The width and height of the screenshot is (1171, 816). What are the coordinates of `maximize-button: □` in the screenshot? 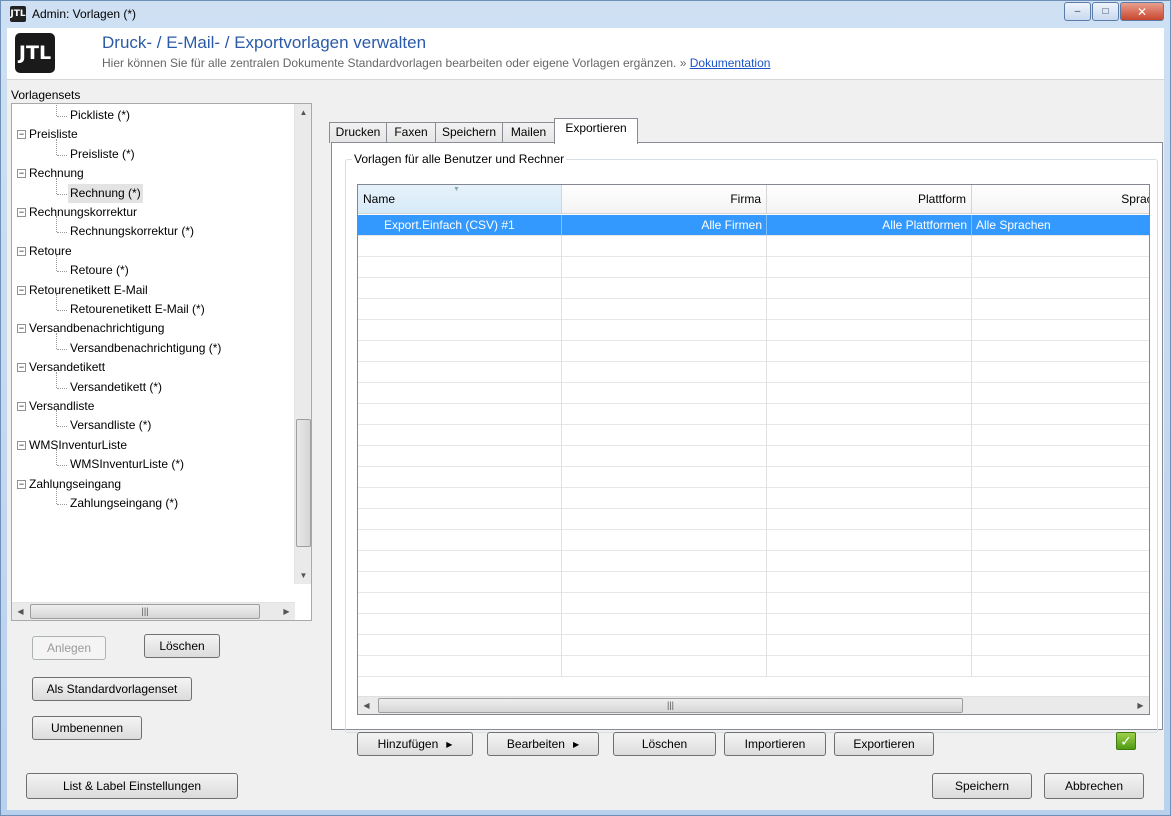 It's located at (1105, 11).